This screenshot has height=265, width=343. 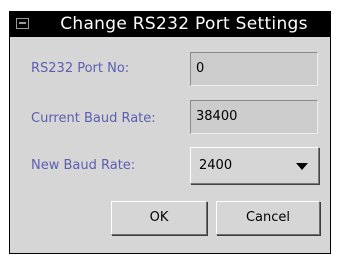 What do you see at coordinates (254, 117) in the screenshot?
I see `current-baud-field: 38400` at bounding box center [254, 117].